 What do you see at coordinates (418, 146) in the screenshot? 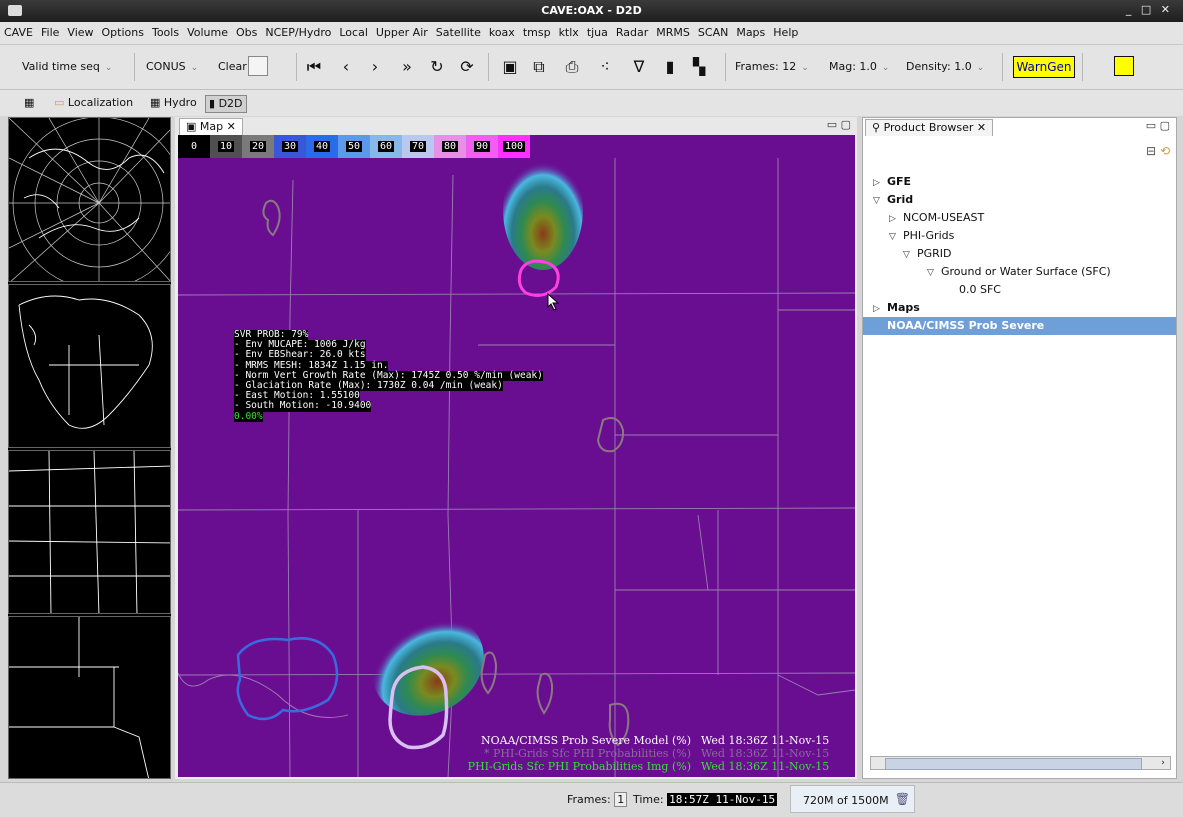
I see `colorbar-label: 70` at bounding box center [418, 146].